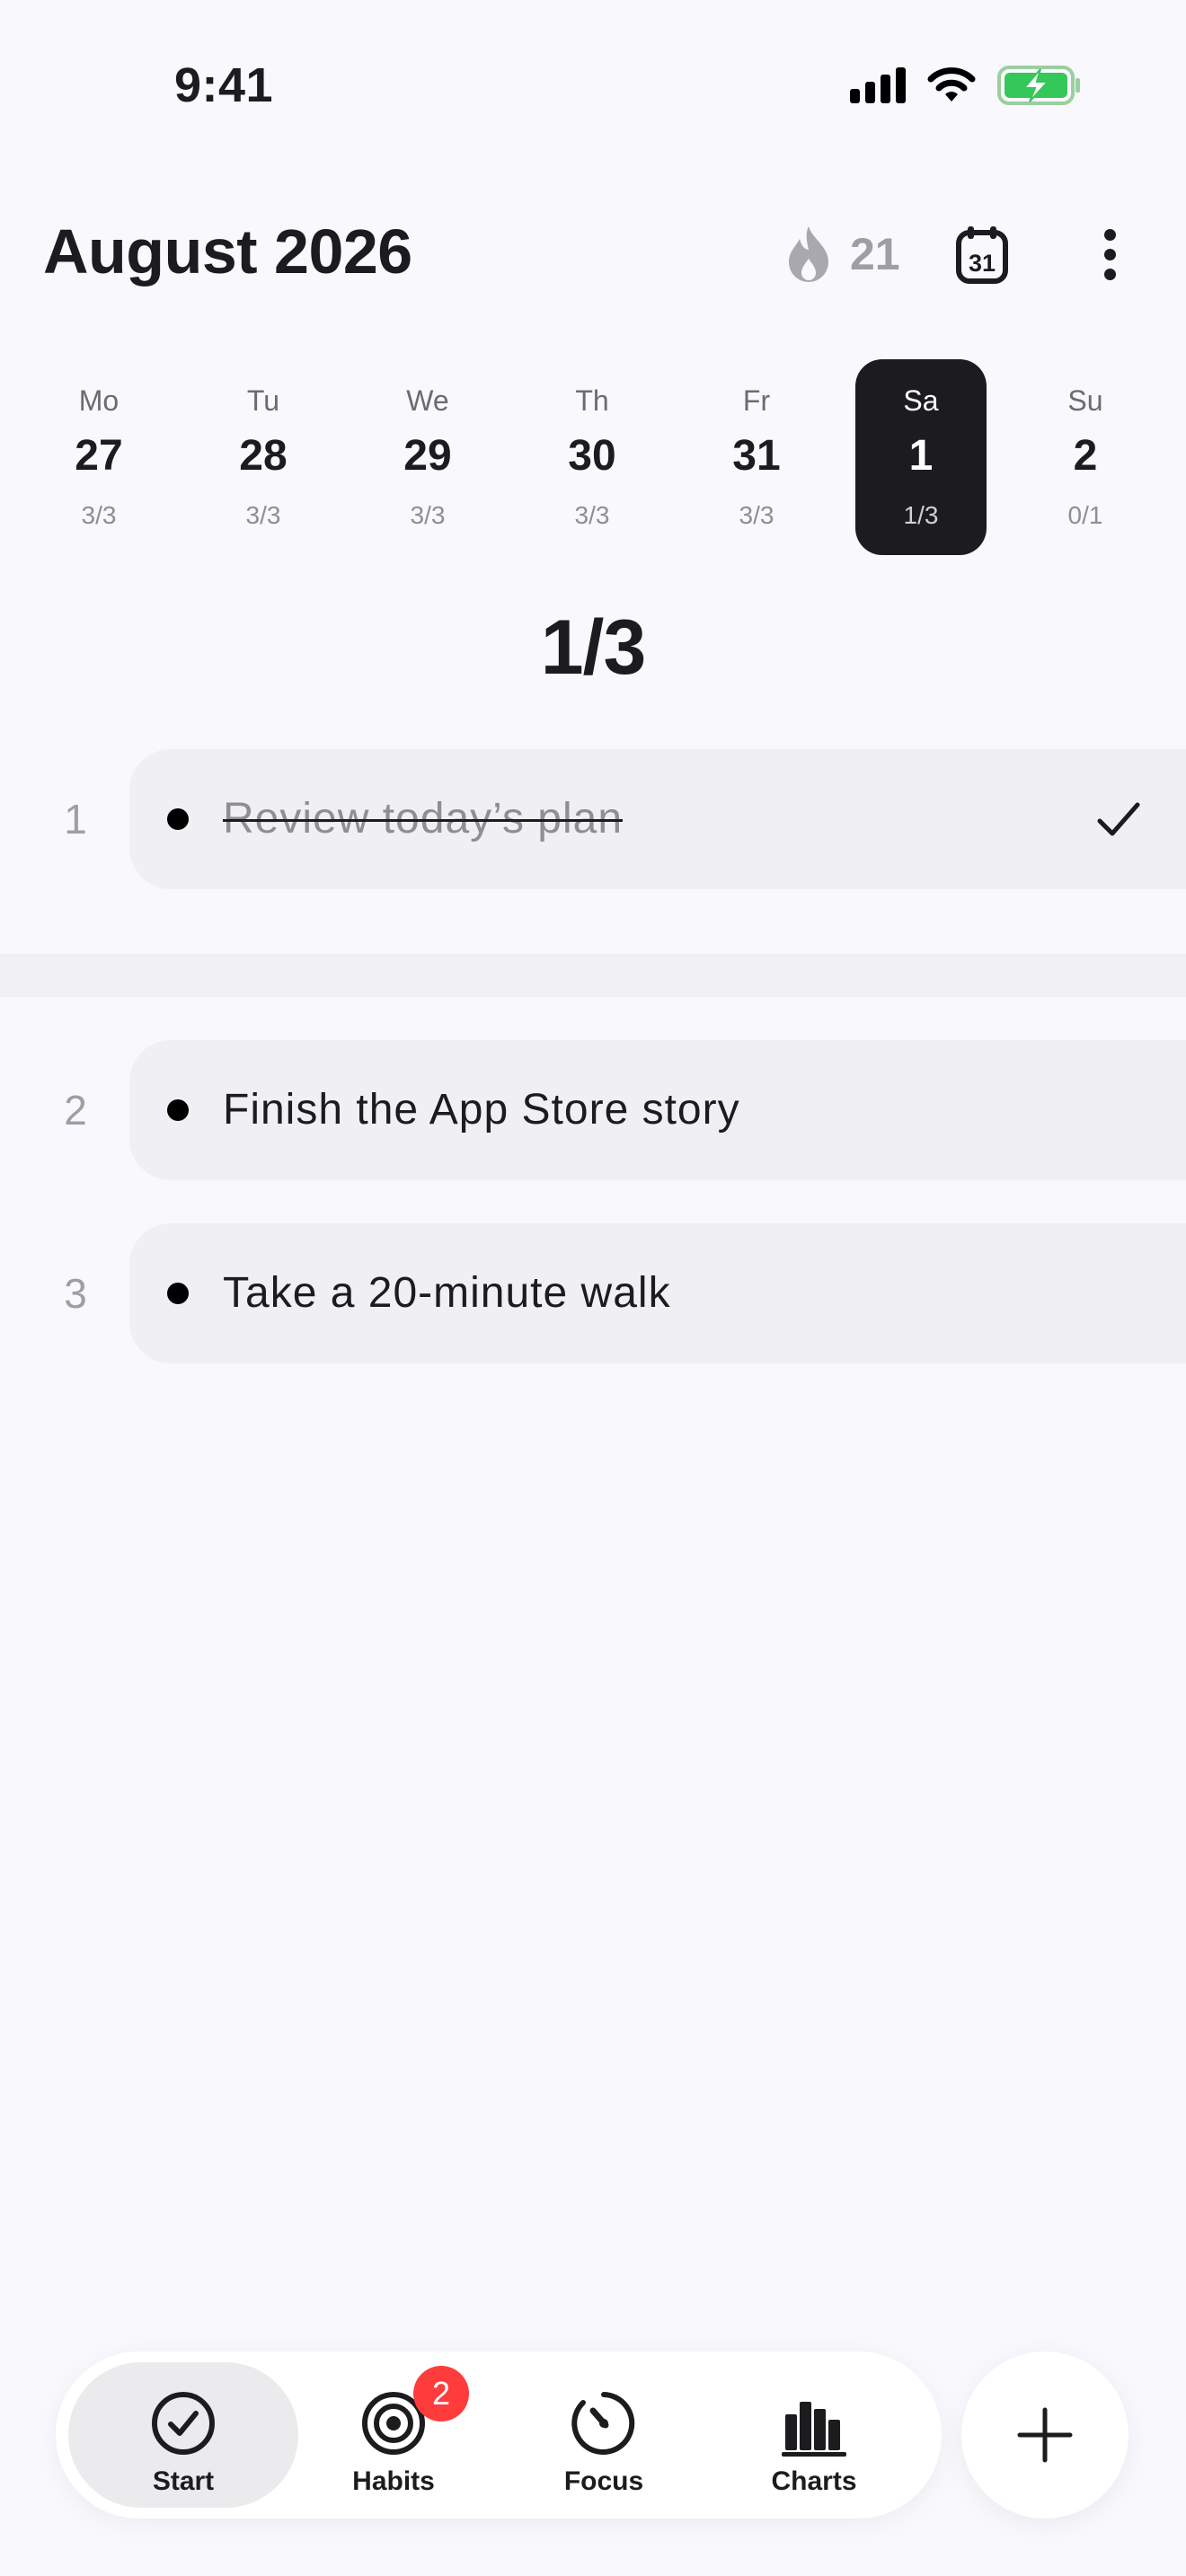  I want to click on day-name: Su, so click(1085, 400).